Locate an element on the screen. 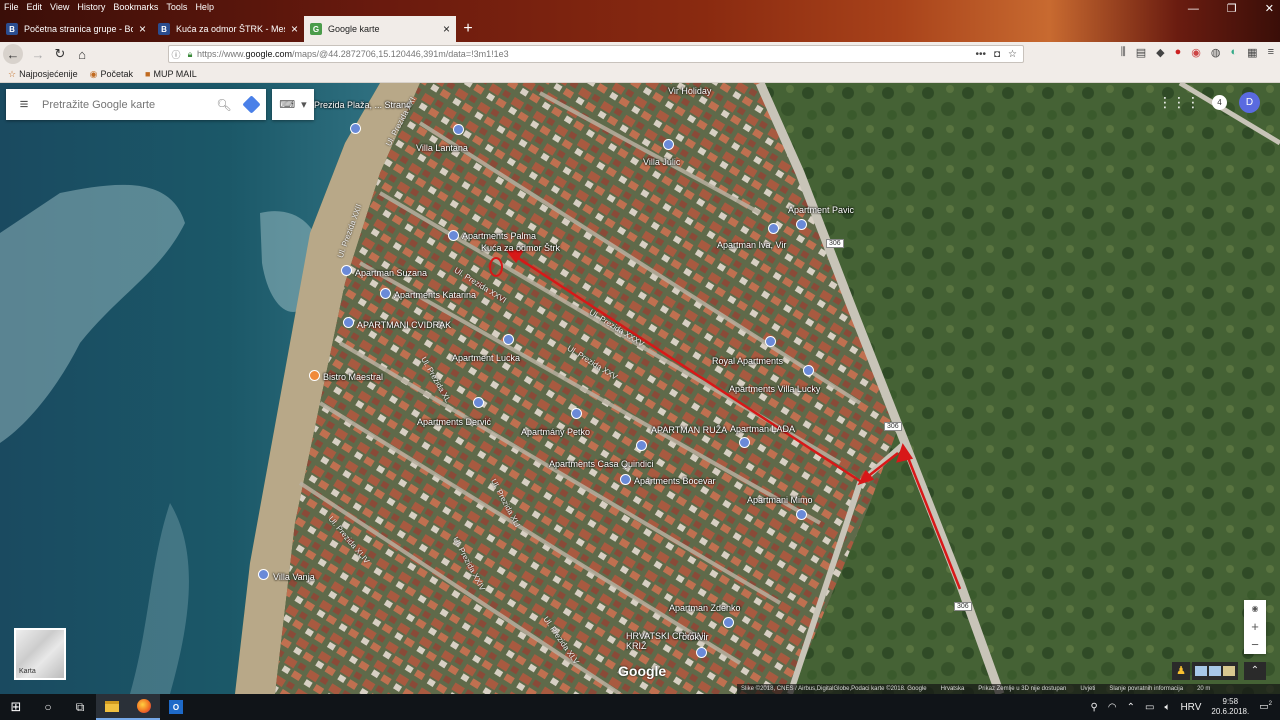 The width and height of the screenshot is (1280, 720). back-button: ← is located at coordinates (13, 54).